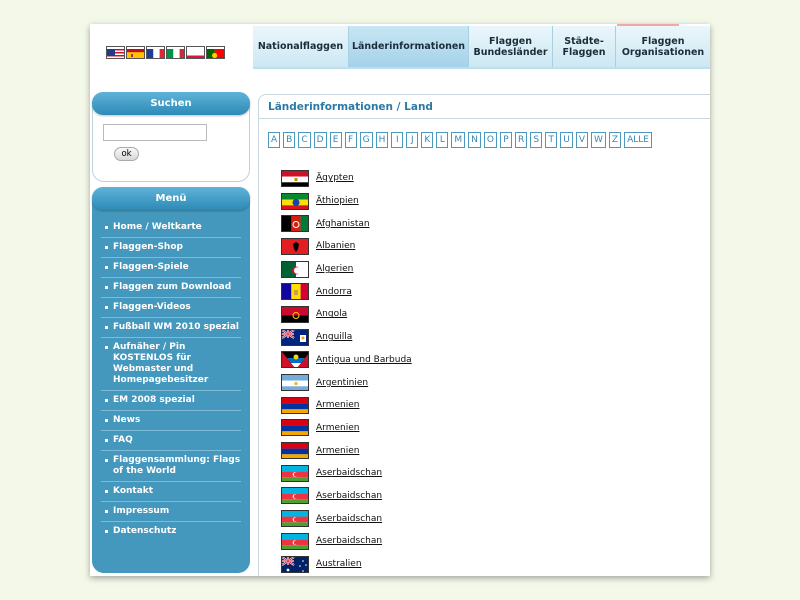 Image resolution: width=800 pixels, height=600 pixels. What do you see at coordinates (295, 269) in the screenshot?
I see `algeria-flag-icon` at bounding box center [295, 269].